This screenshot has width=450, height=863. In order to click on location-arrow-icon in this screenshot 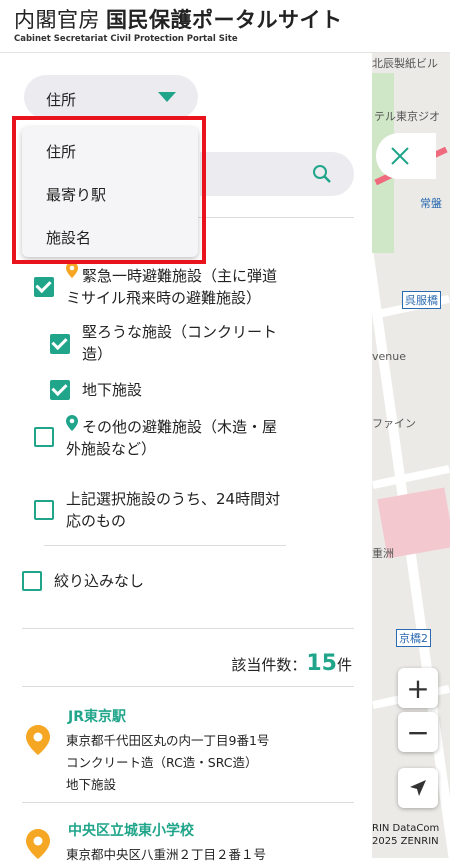, I will do `click(418, 788)`.